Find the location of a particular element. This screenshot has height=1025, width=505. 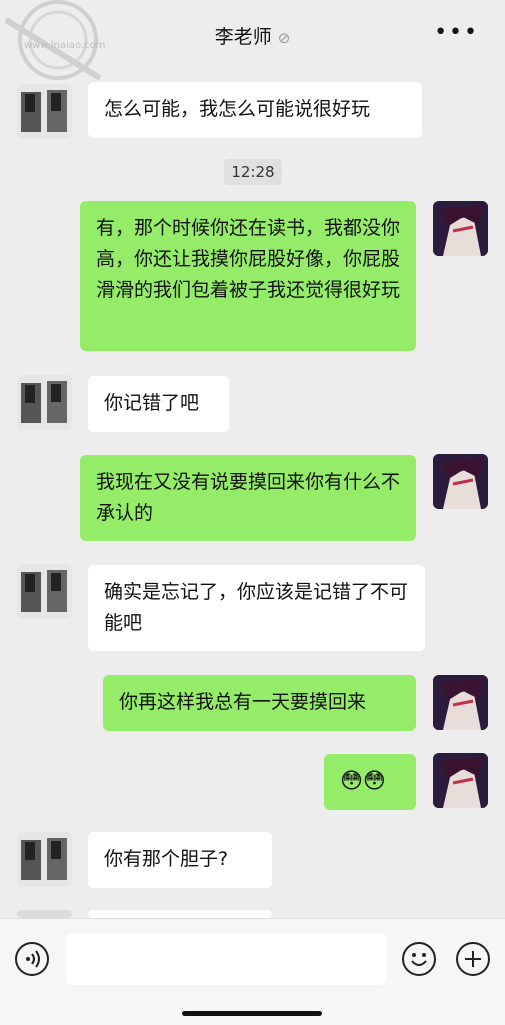

message-timestamp: 12:28 is located at coordinates (253, 172).